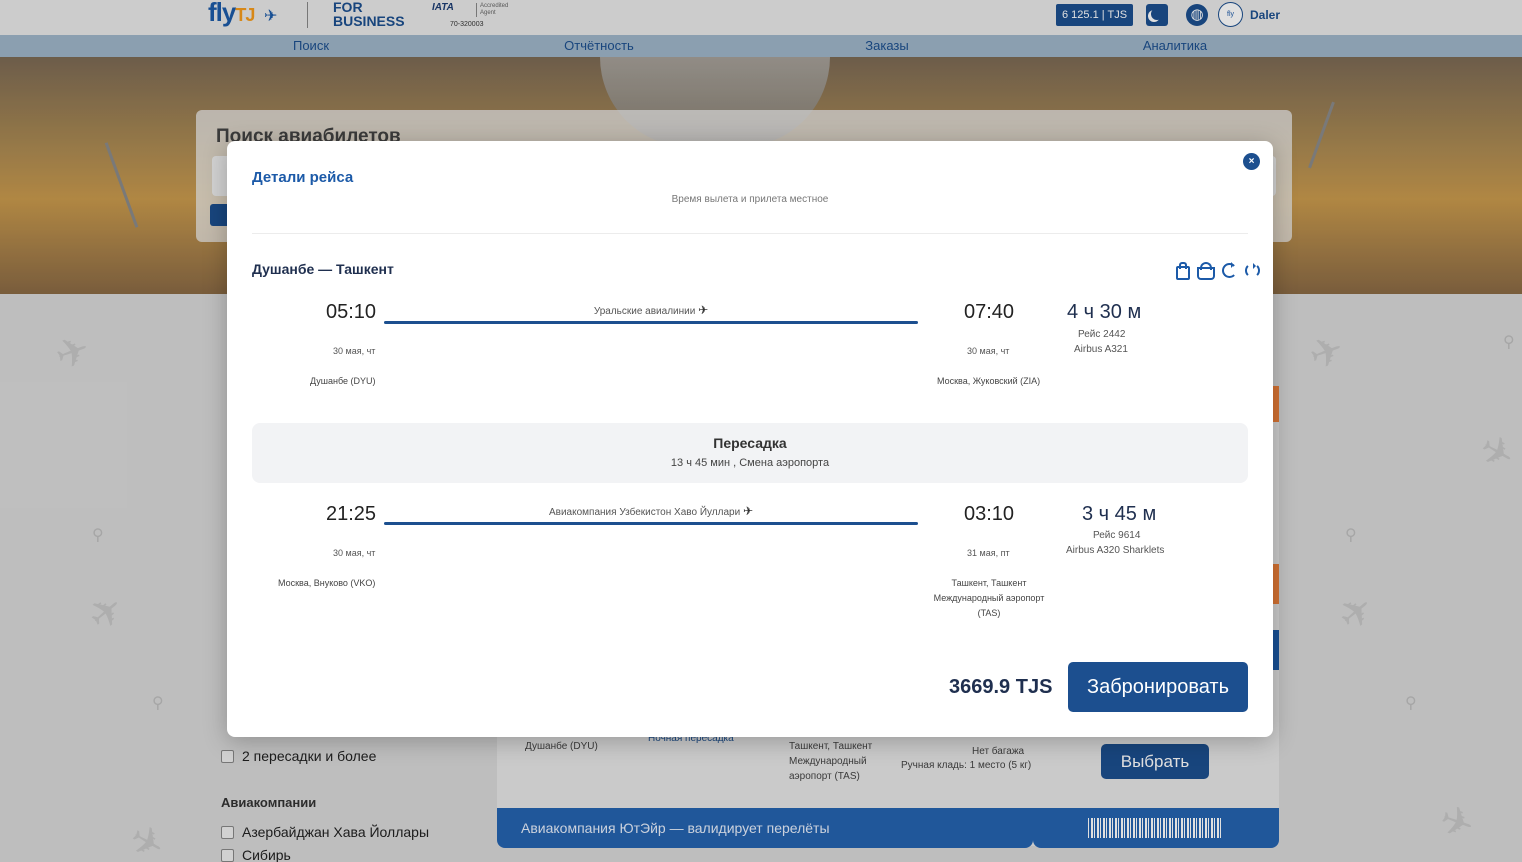  Describe the element at coordinates (1104, 312) in the screenshot. I see `segment-duration: 4 ч 30 м` at that location.